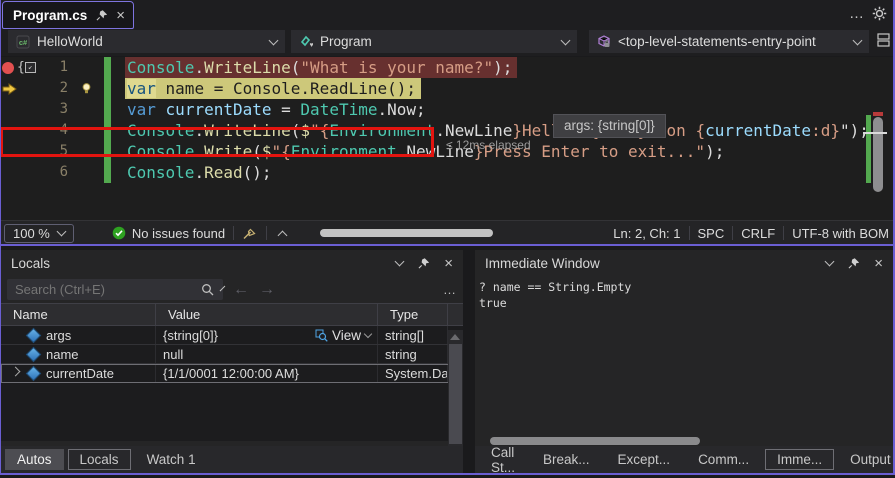  What do you see at coordinates (346, 41) in the screenshot?
I see `type-label: Program` at bounding box center [346, 41].